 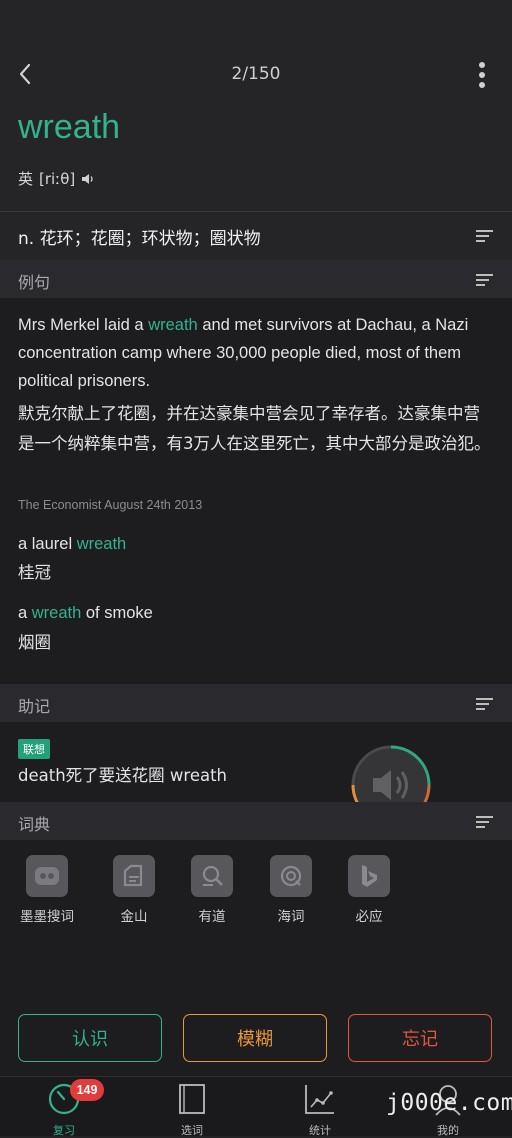 I want to click on dictionary-title: 词典, so click(x=34, y=824).